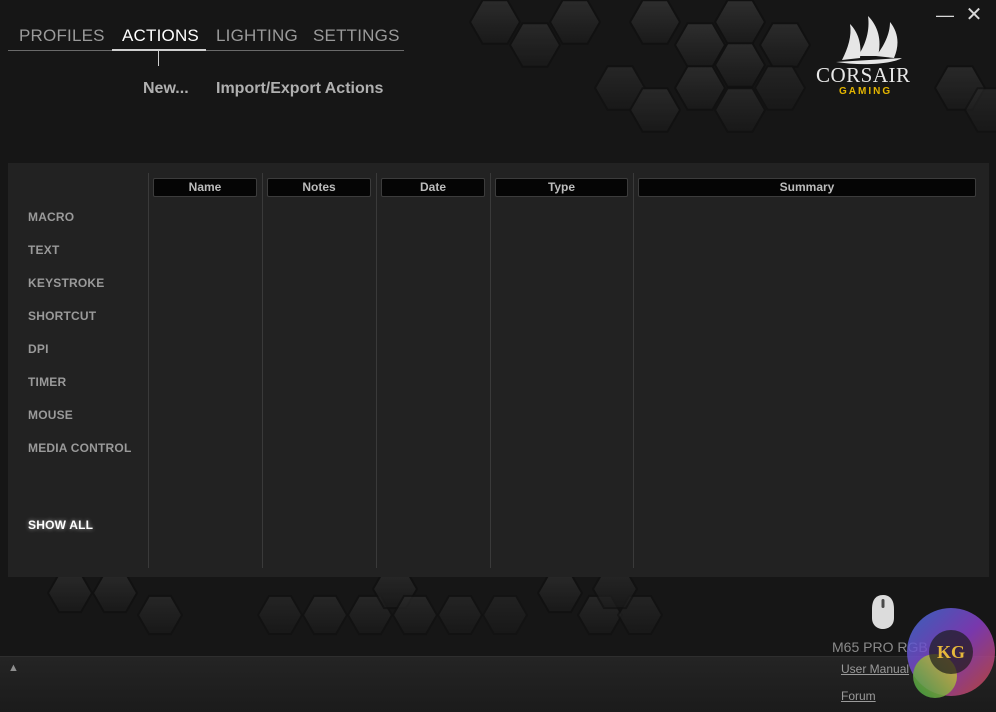 This screenshot has height=712, width=996. Describe the element at coordinates (863, 75) in the screenshot. I see `brand-name: CORSAIR` at that location.